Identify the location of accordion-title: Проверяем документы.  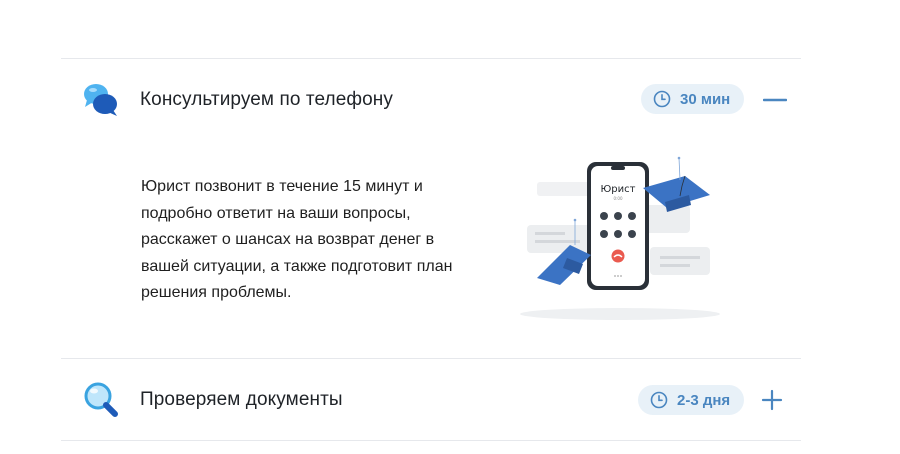
(241, 399).